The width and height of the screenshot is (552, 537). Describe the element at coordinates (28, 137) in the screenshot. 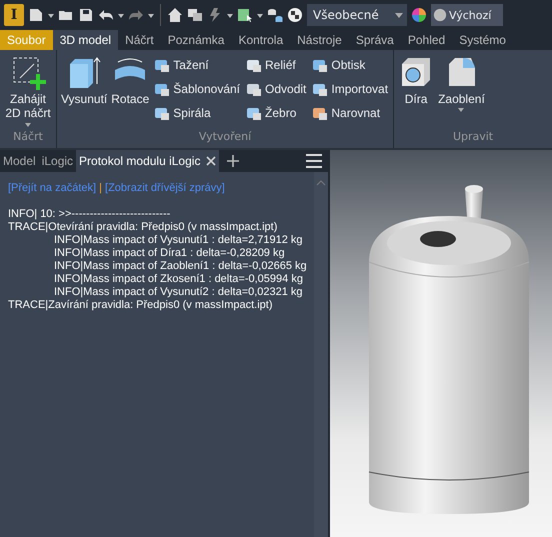

I see `group-title: Náčrt` at that location.